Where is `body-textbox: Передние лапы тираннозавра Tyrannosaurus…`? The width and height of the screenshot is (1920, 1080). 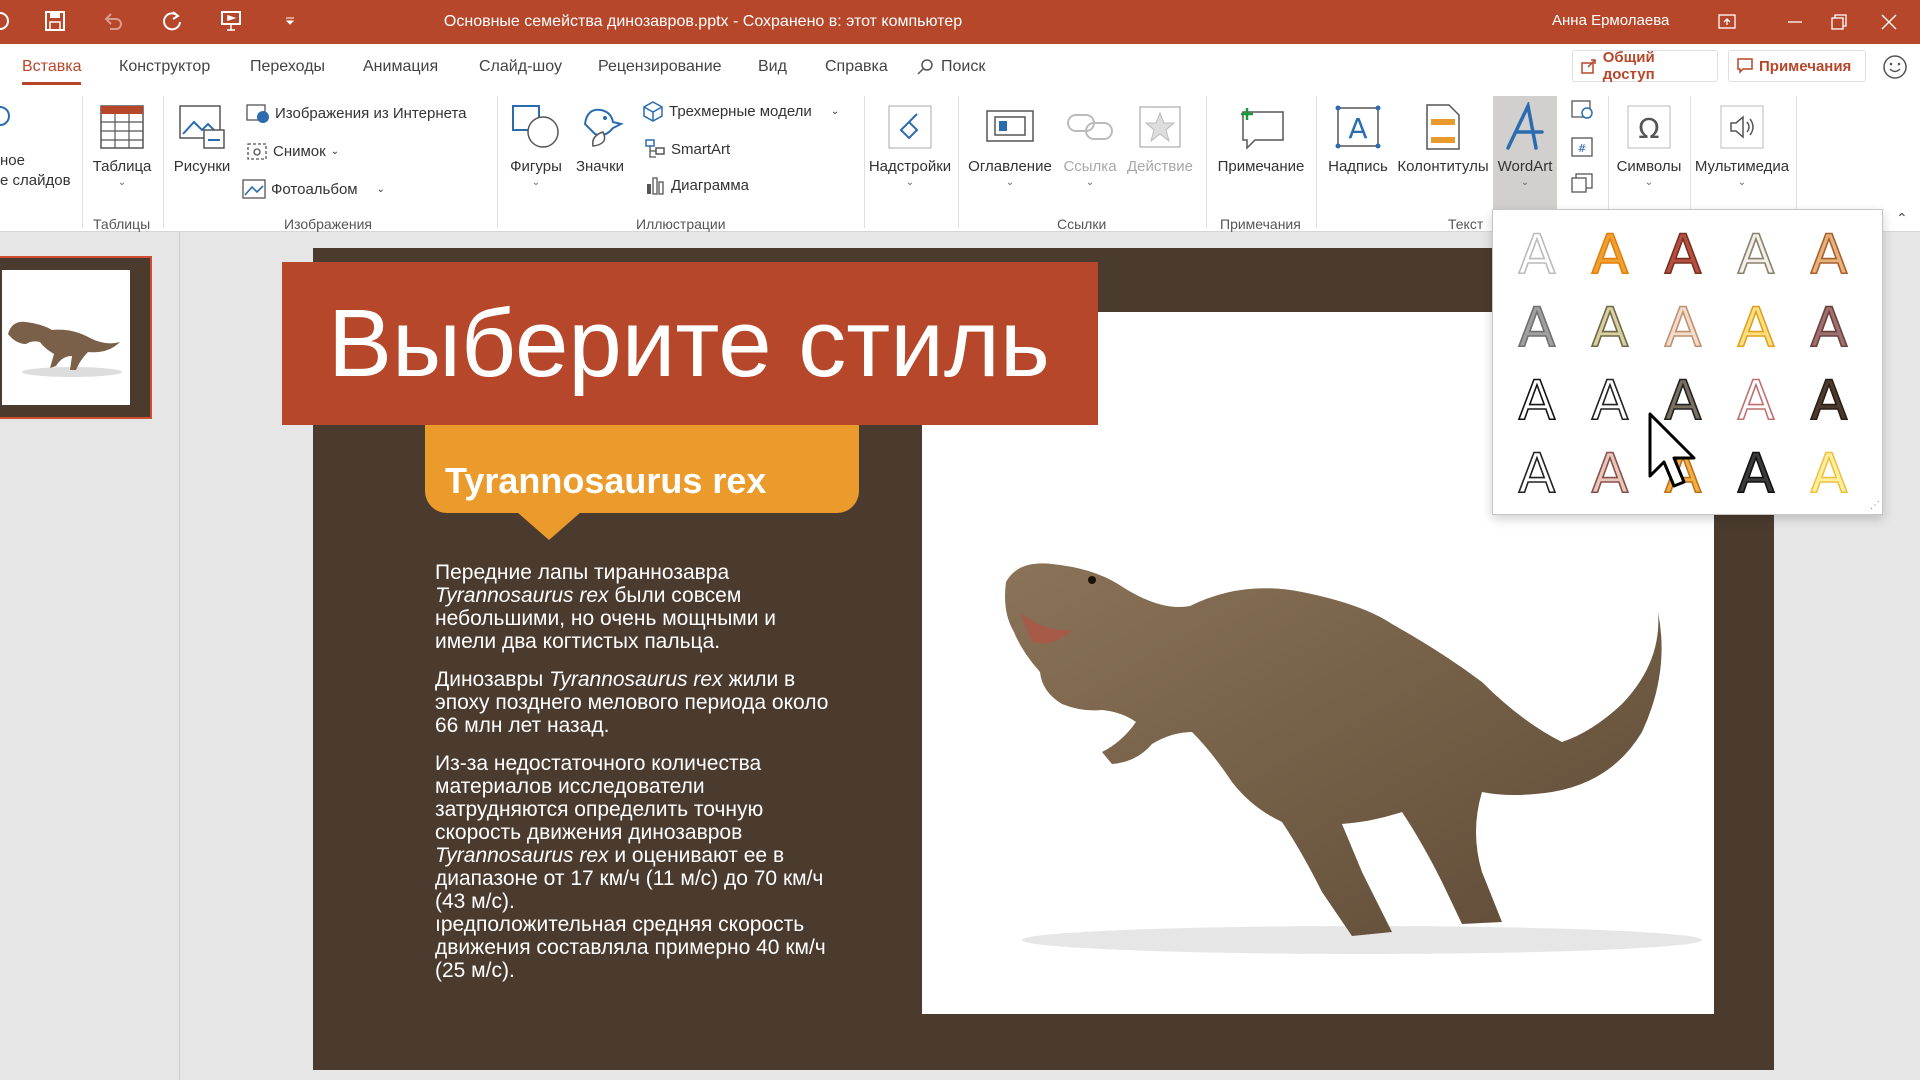 body-textbox: Передние лапы тираннозавра Tyrannosaurus… is located at coordinates (632, 779).